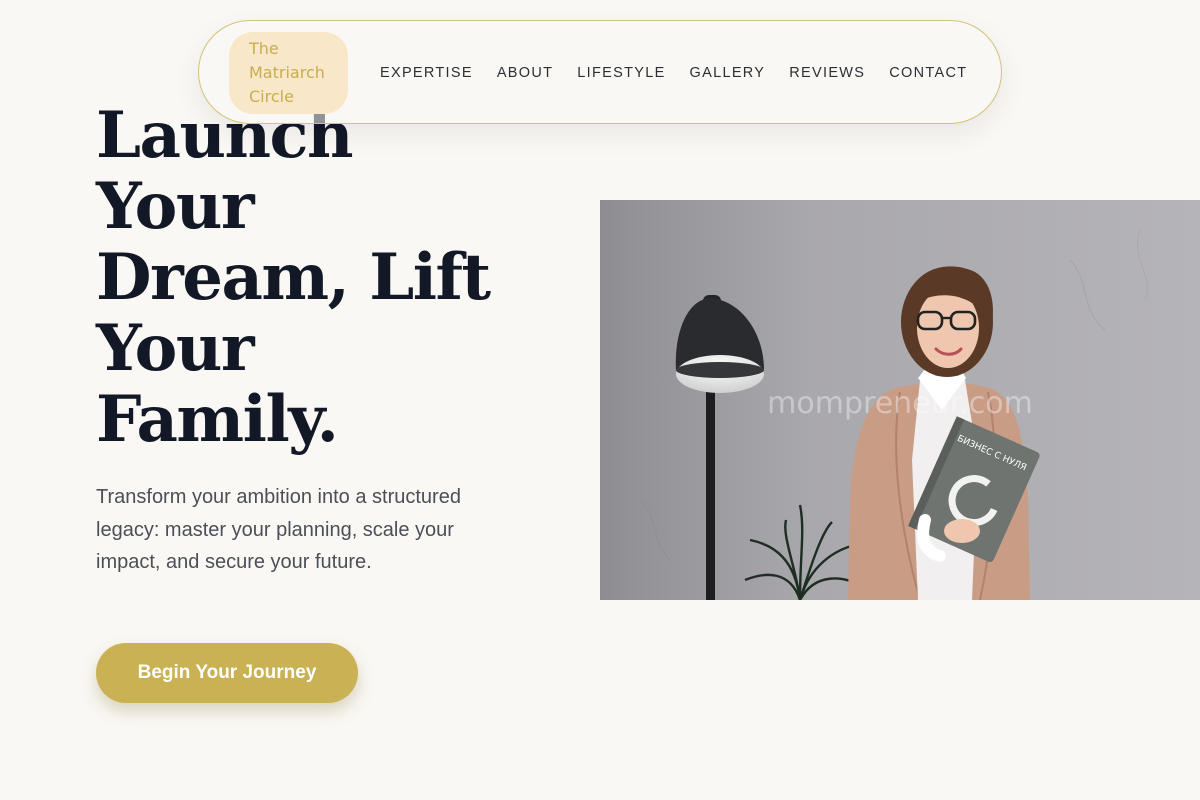 The width and height of the screenshot is (1200, 800). What do you see at coordinates (293, 277) in the screenshot?
I see `hero-title-line: Dream, Lift` at bounding box center [293, 277].